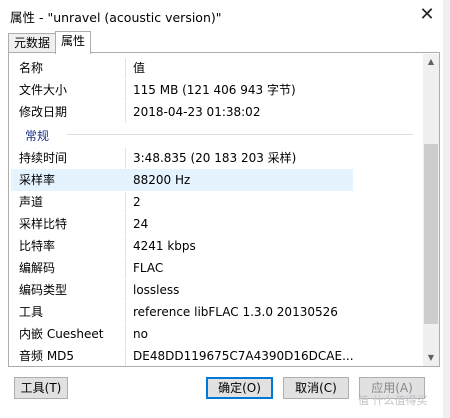 Image resolution: width=450 pixels, height=418 pixels. Describe the element at coordinates (240, 134) in the screenshot. I see `group-divider` at that location.